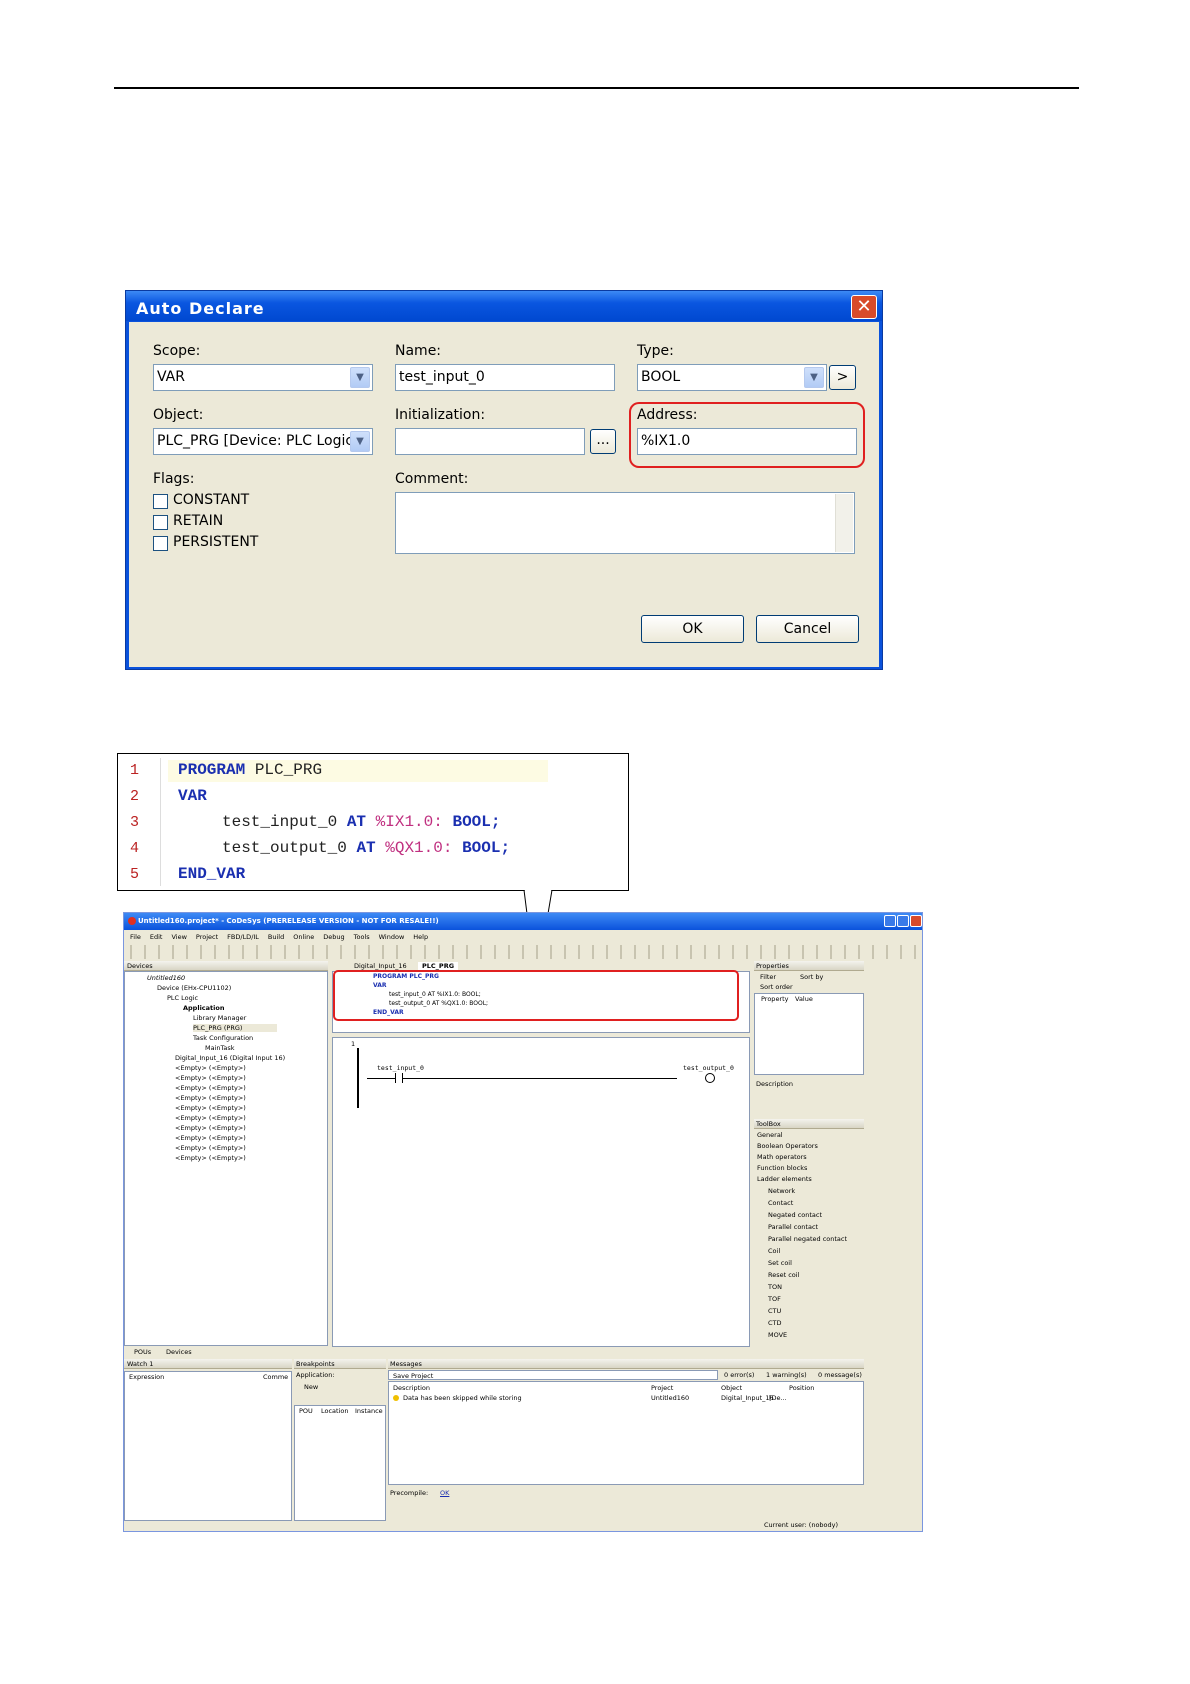  I want to click on toolbox-item: Parallel negated contact, so click(807, 1239).